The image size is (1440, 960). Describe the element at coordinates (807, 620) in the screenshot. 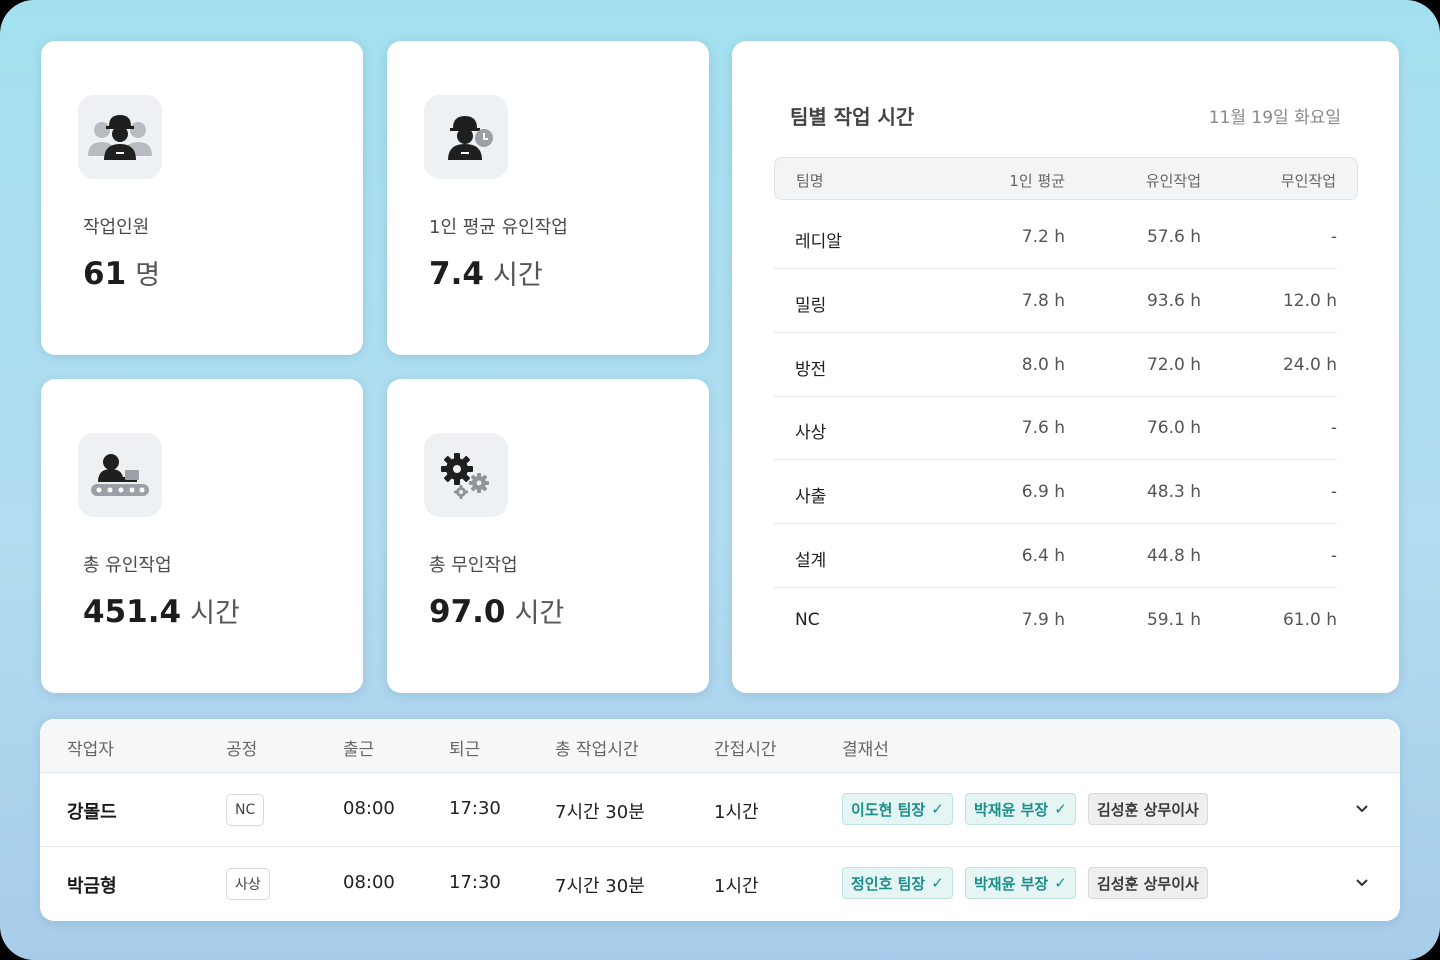

I see `team-name: NC` at that location.